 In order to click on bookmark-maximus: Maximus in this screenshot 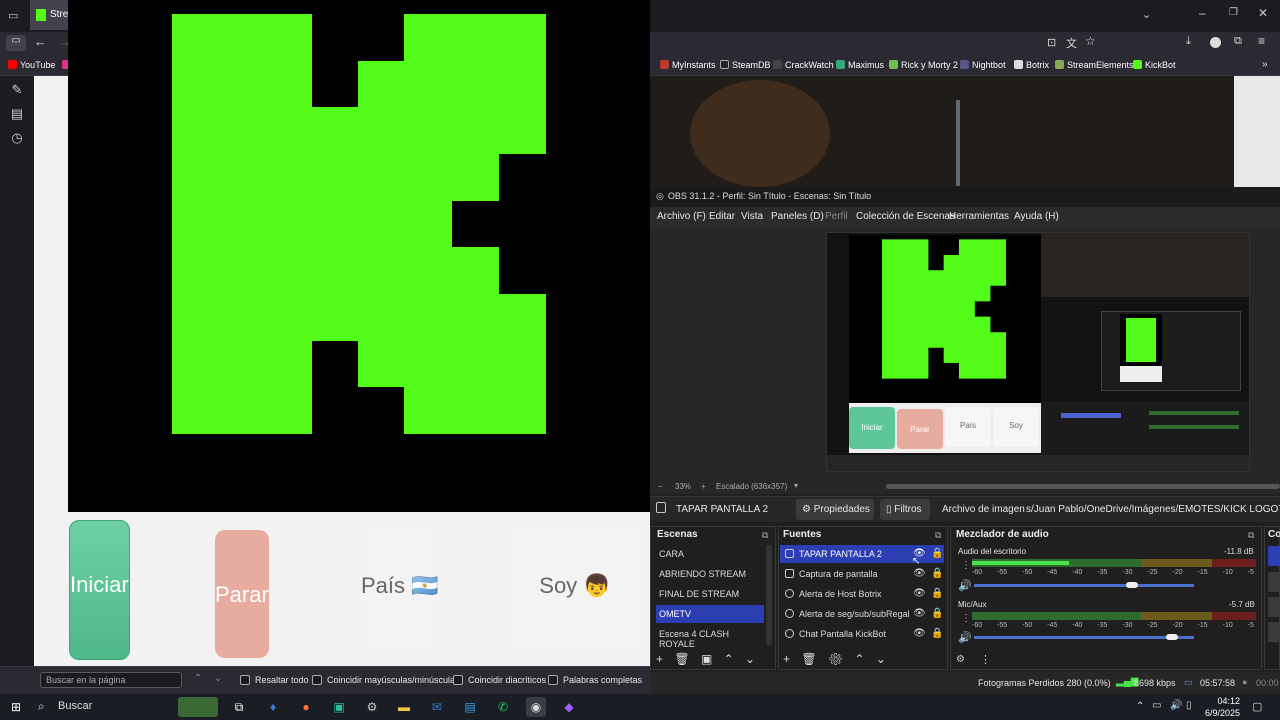, I will do `click(860, 65)`.